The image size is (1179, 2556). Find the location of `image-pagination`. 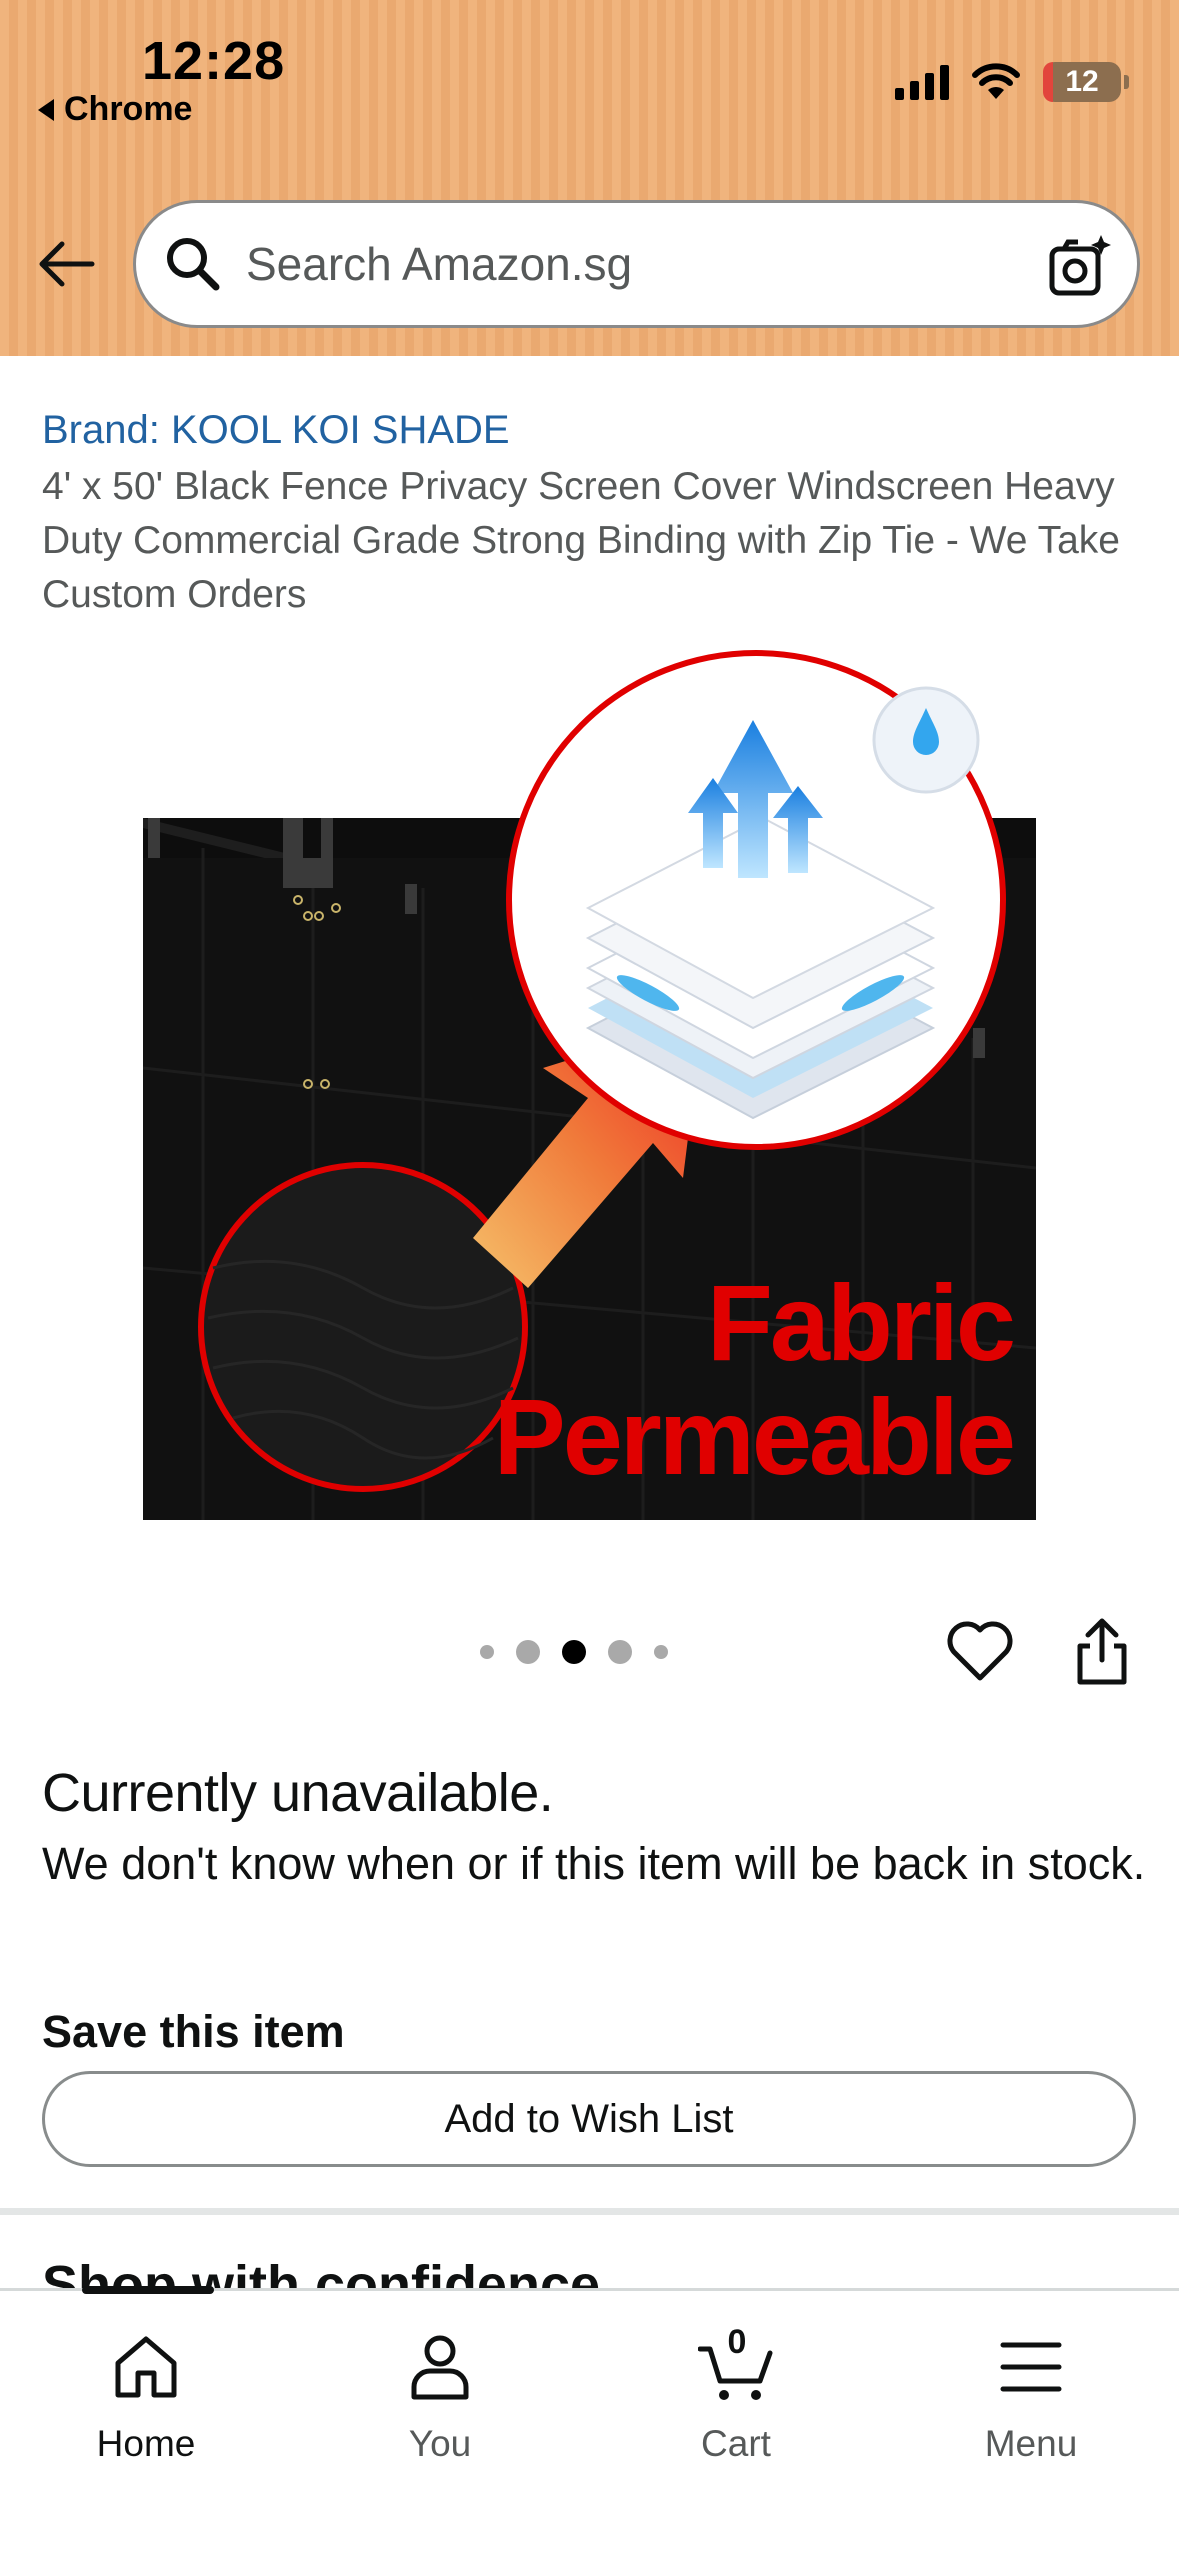

image-pagination is located at coordinates (574, 1652).